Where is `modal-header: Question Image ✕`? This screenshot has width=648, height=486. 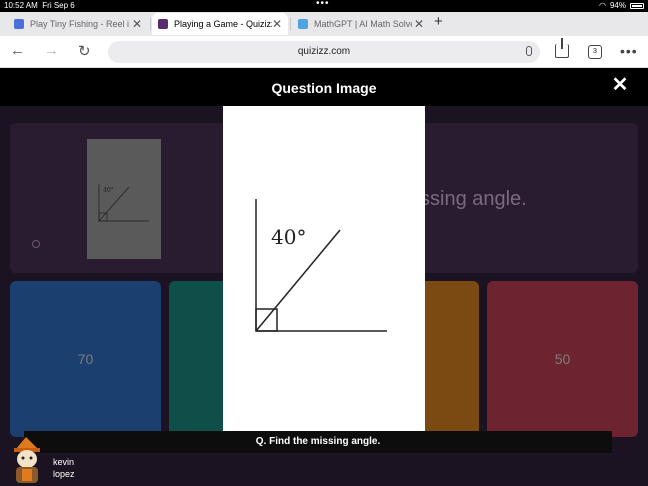 modal-header: Question Image ✕ is located at coordinates (324, 87).